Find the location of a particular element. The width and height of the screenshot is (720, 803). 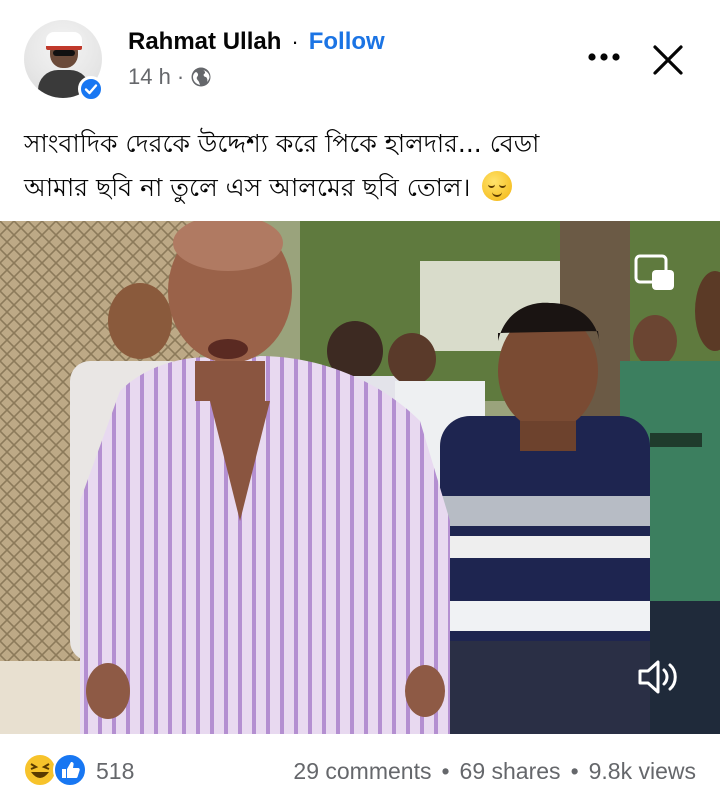

post-footer: 518 29 comments • 69 shares • 9.8k views is located at coordinates (360, 770).